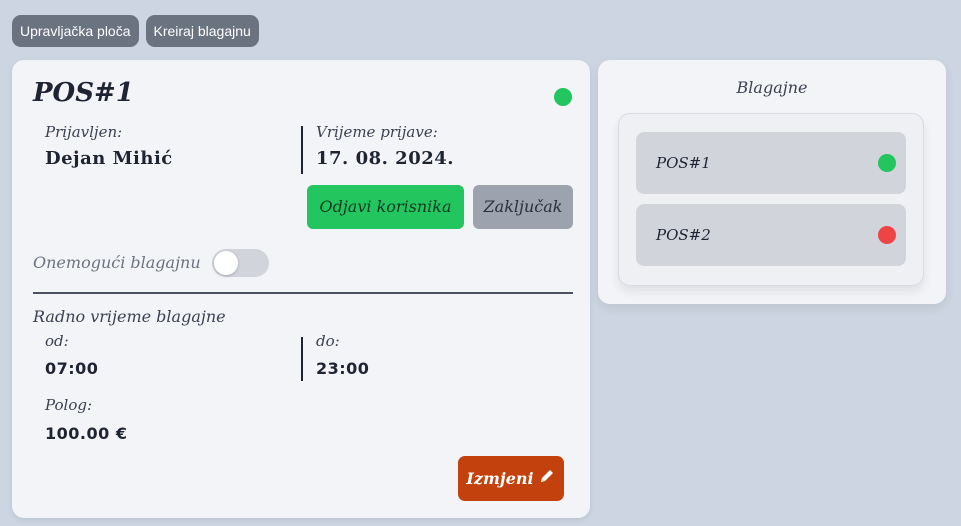 The height and width of the screenshot is (526, 961). Describe the element at coordinates (72, 368) in the screenshot. I see `from-time: 07:00` at that location.